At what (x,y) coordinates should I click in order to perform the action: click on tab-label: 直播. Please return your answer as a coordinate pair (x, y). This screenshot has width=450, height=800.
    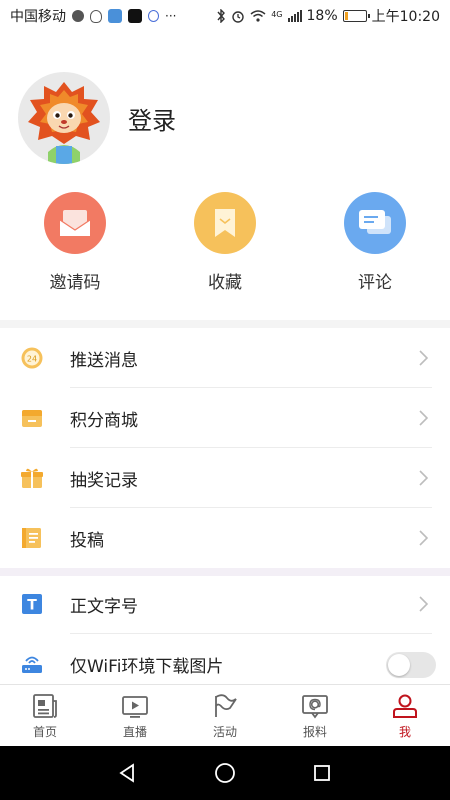
    Looking at the image, I should click on (134, 732).